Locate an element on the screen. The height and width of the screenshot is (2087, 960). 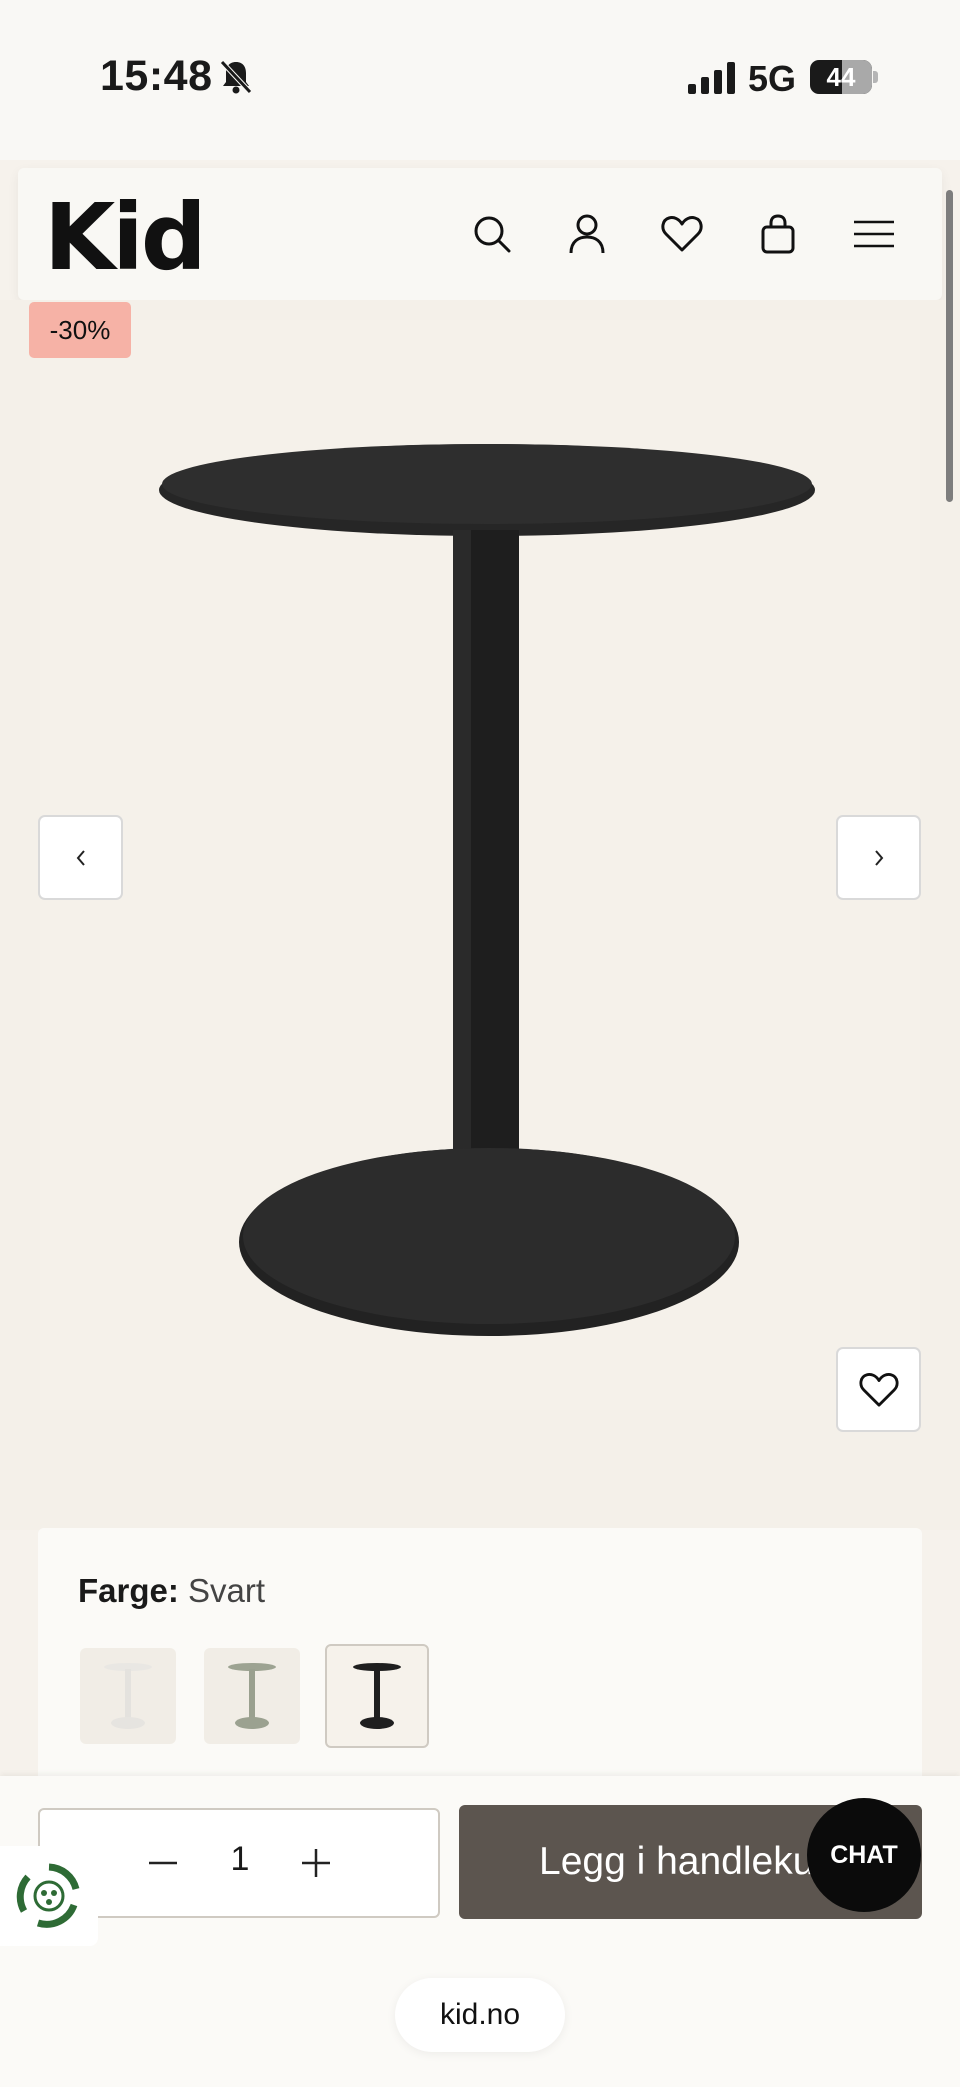
account-icon is located at coordinates (587, 234).